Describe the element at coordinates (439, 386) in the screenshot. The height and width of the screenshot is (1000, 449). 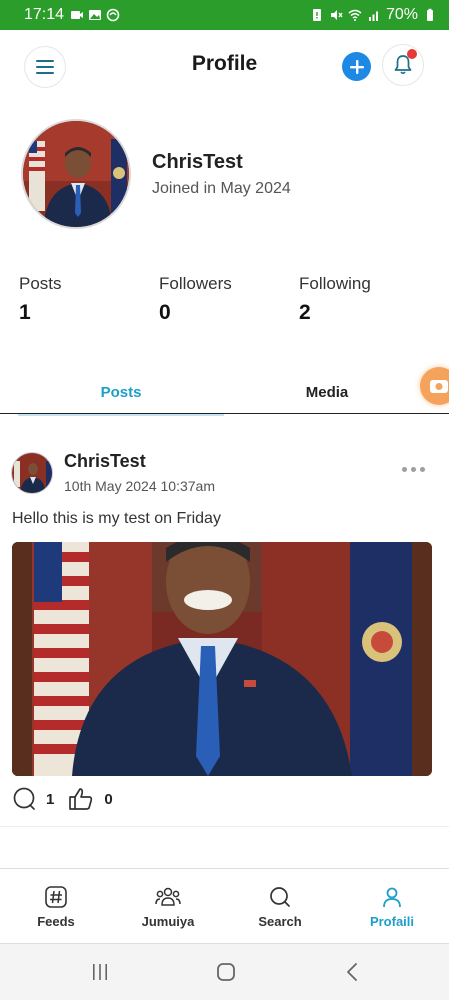
I see `camera-icon` at that location.